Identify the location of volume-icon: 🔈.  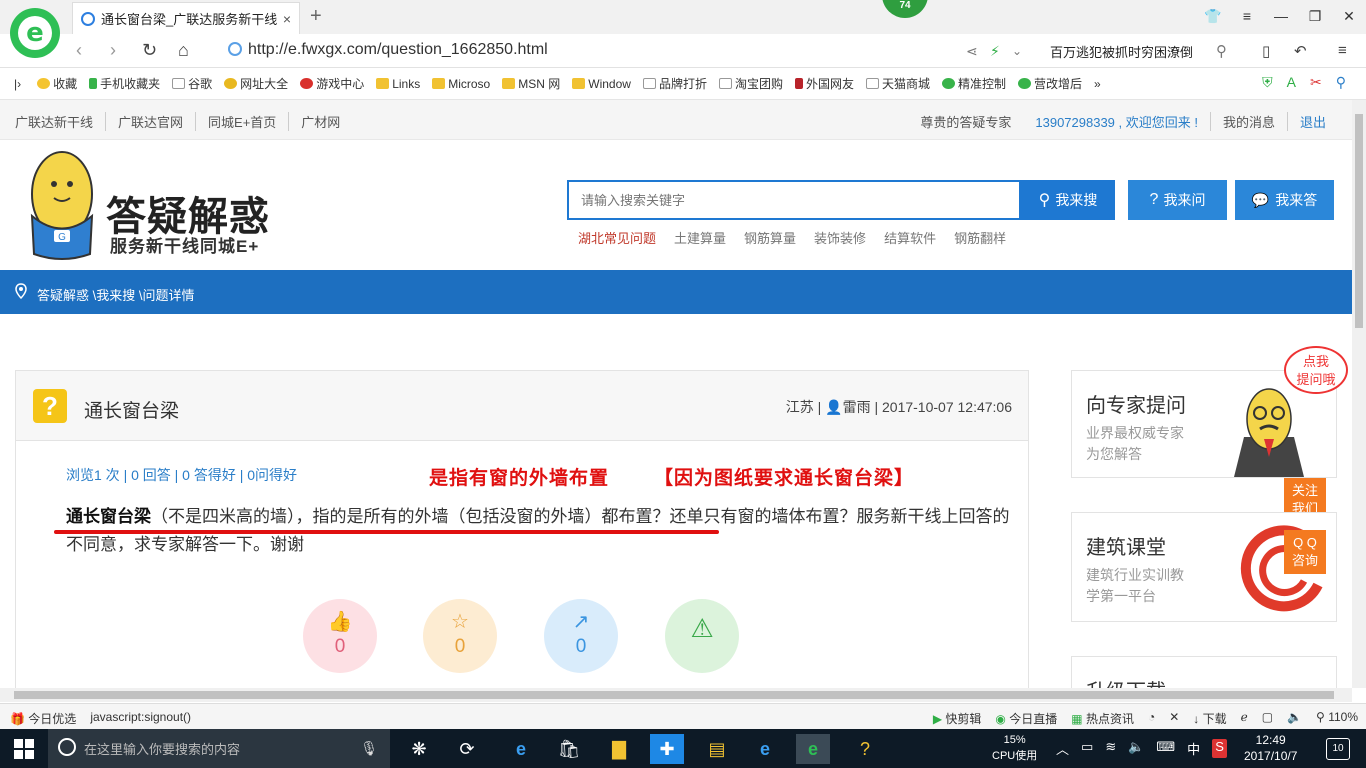
(1294, 718).